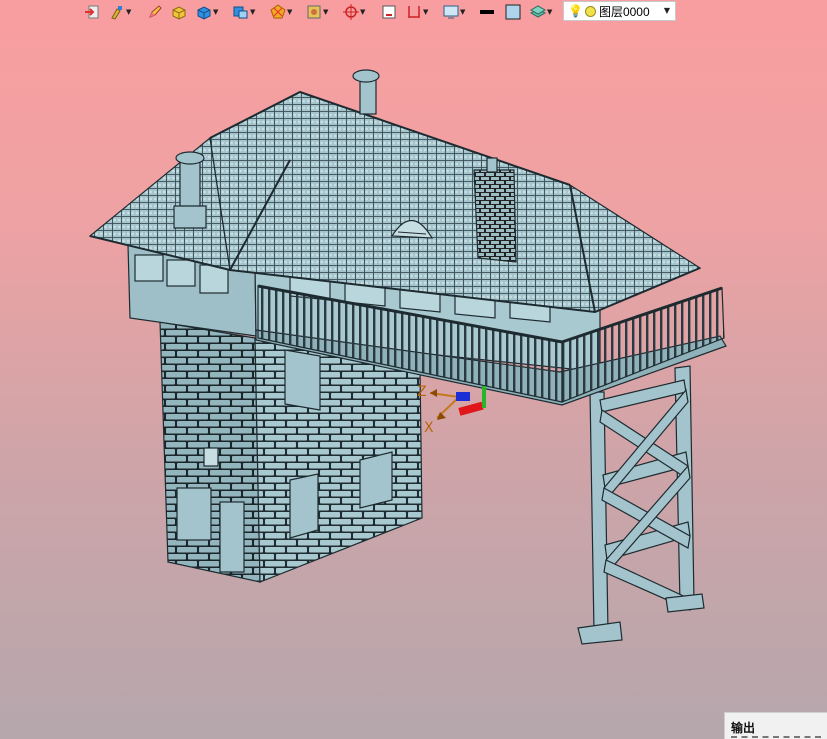  I want to click on brush-button: ▼, so click(120, 12).